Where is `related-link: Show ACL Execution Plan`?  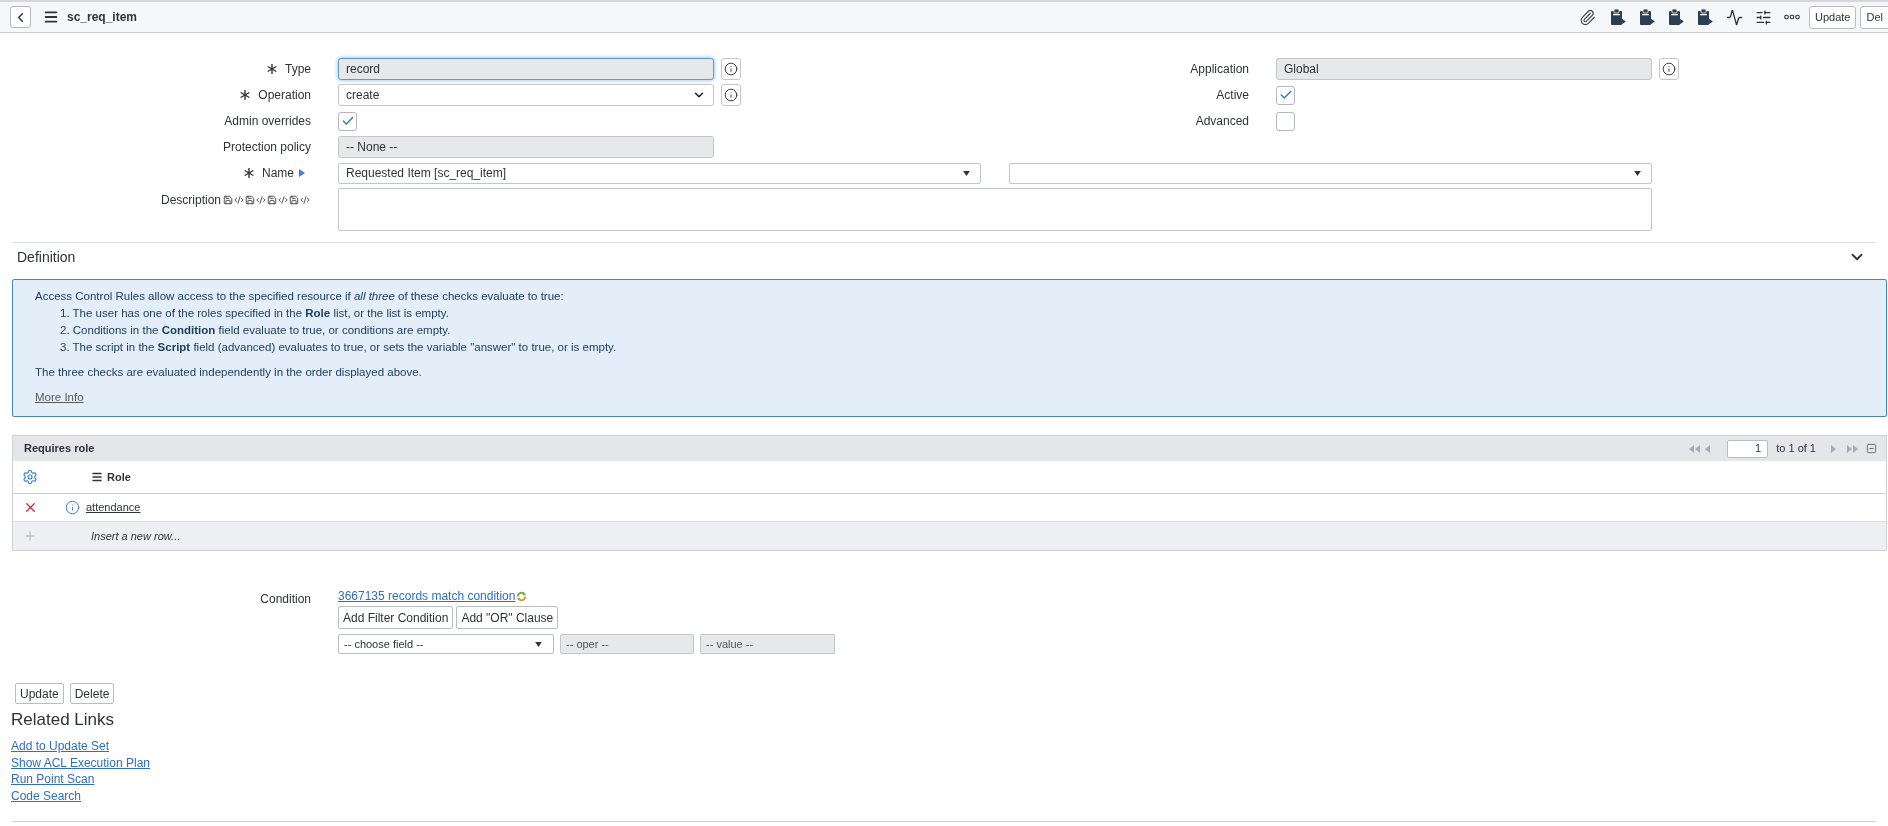
related-link: Show ACL Execution Plan is located at coordinates (80, 762).